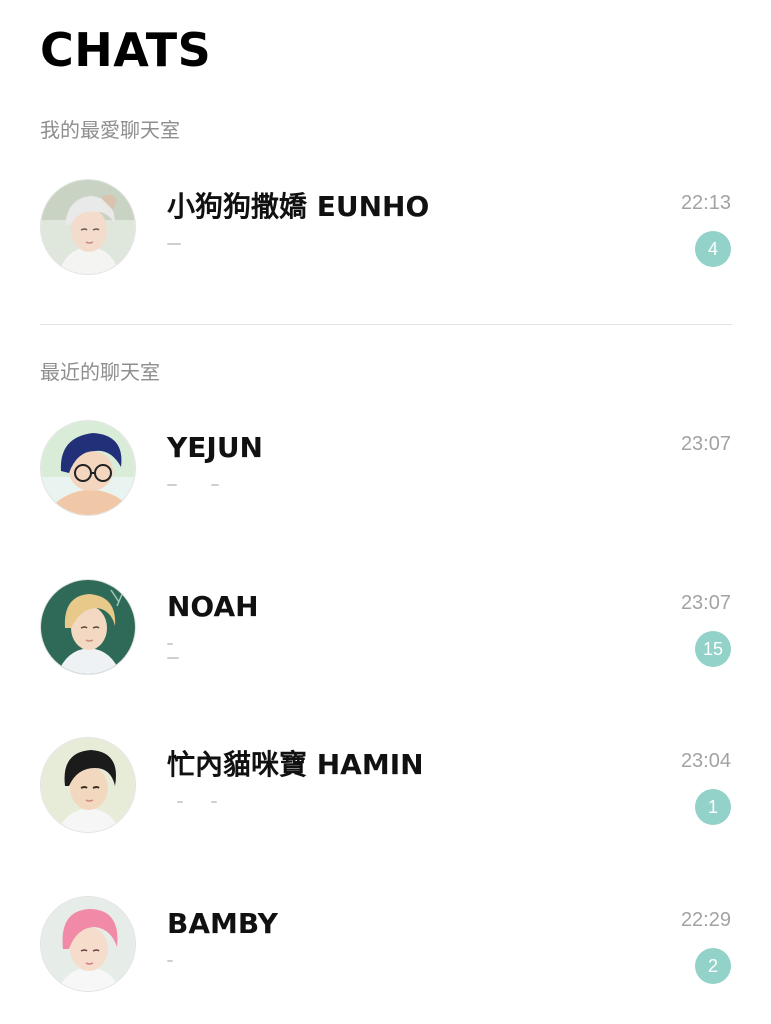 The image size is (771, 1024). Describe the element at coordinates (385, 480) in the screenshot. I see `chat-row-yejun: YEJUN 23:07` at that location.